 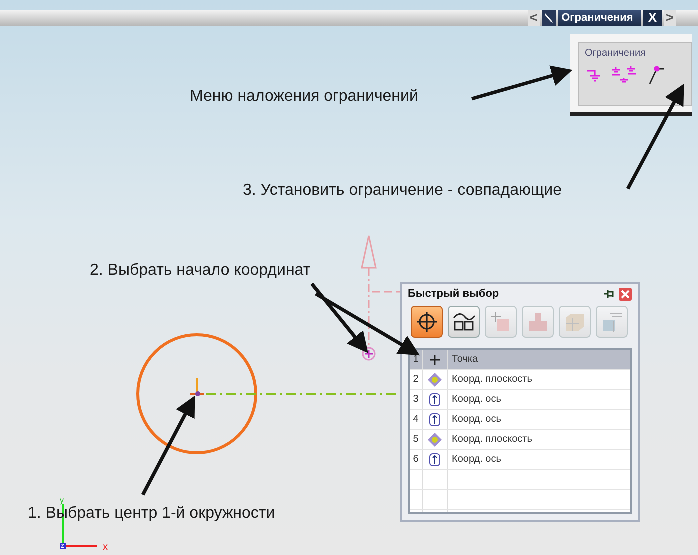 What do you see at coordinates (652, 18) in the screenshot?
I see `close-button: X` at bounding box center [652, 18].